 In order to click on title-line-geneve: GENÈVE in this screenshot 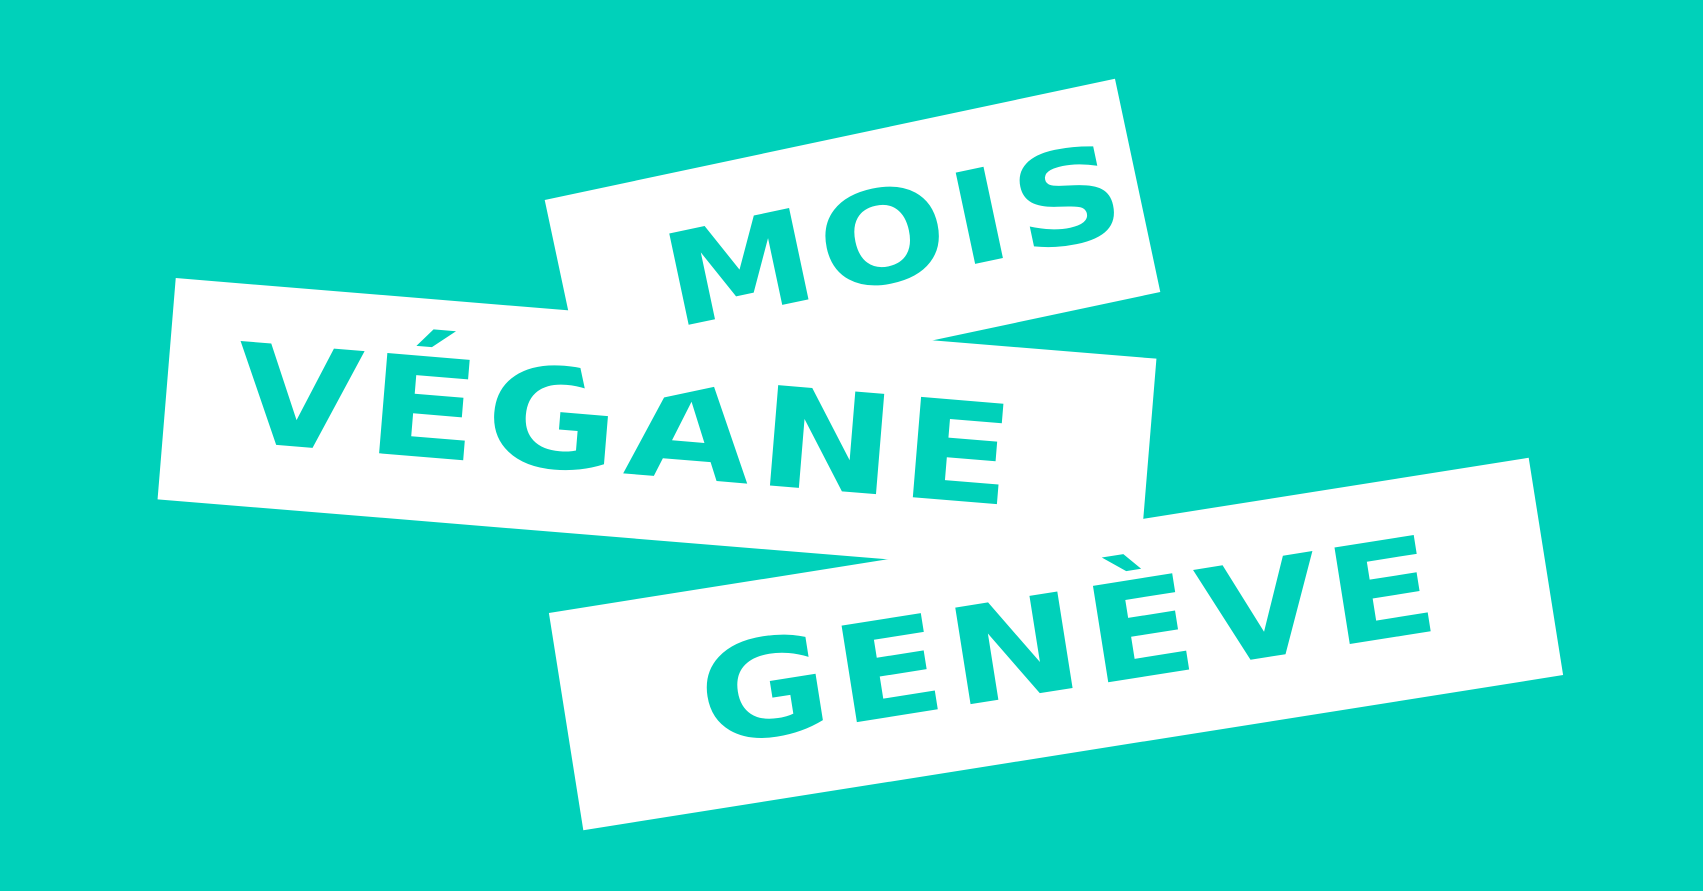, I will do `click(1070, 641)`.